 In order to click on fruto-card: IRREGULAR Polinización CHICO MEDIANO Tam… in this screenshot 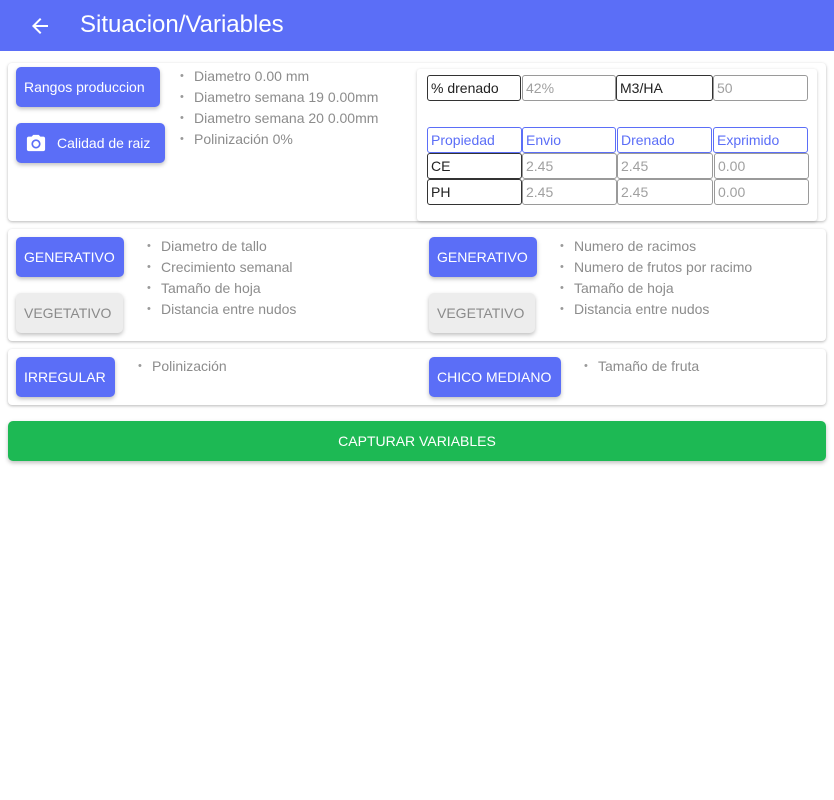, I will do `click(417, 377)`.